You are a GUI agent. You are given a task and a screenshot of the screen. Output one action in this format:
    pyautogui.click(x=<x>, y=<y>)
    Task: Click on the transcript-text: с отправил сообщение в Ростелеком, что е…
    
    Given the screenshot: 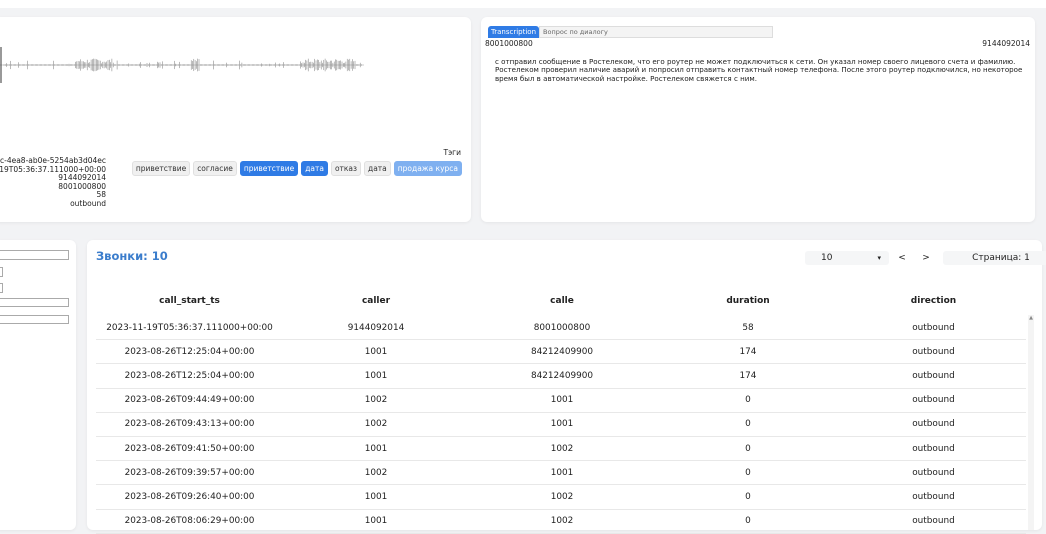 What is the action you would take?
    pyautogui.click(x=759, y=70)
    